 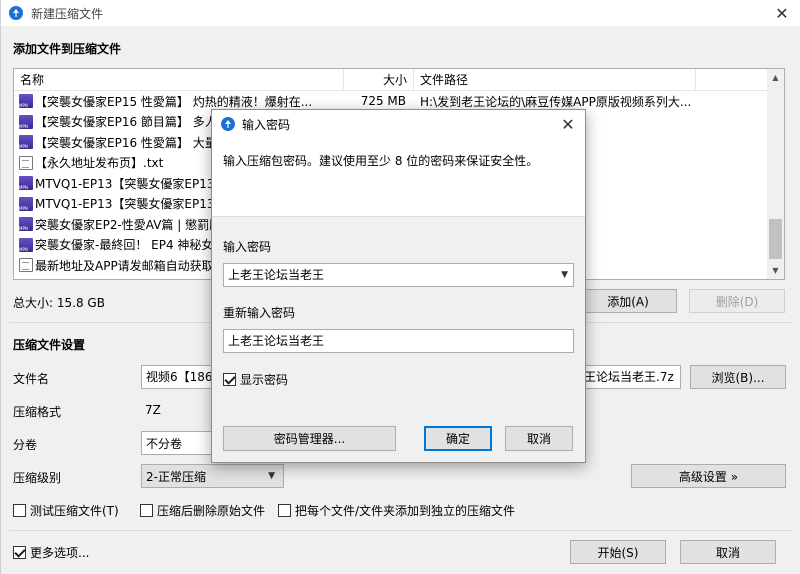 What do you see at coordinates (212, 476) in the screenshot?
I see `level-select: 2-正常压缩 ▼` at bounding box center [212, 476].